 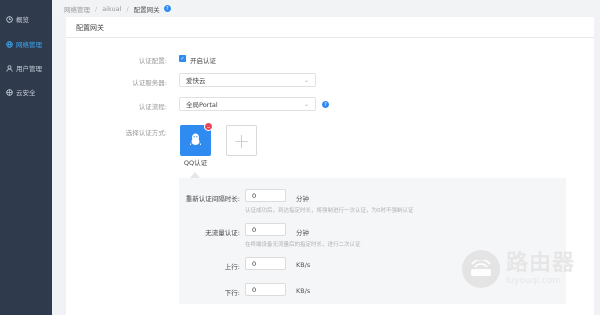 What do you see at coordinates (195, 163) in the screenshot?
I see `qq-auth-label: QQ认证` at bounding box center [195, 163].